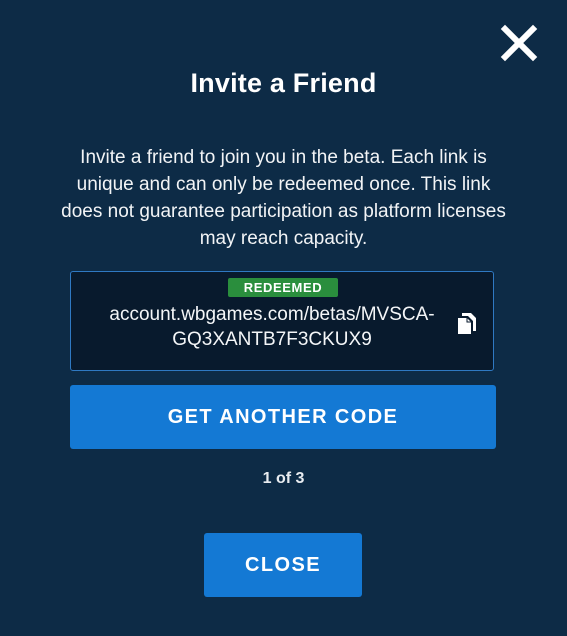 This screenshot has height=636, width=567. I want to click on redeemed-status-badge: REDEEMED, so click(283, 287).